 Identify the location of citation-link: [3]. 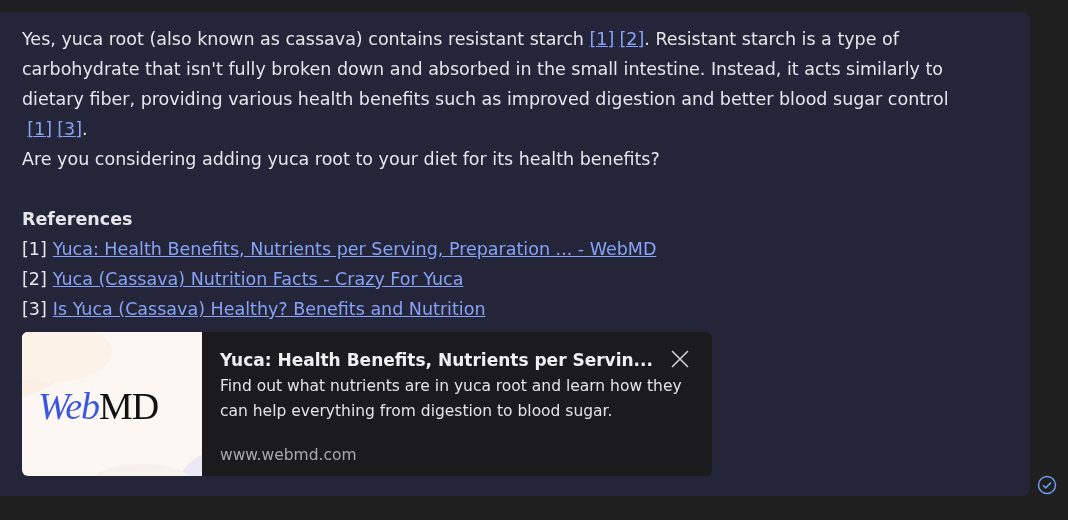
(70, 129).